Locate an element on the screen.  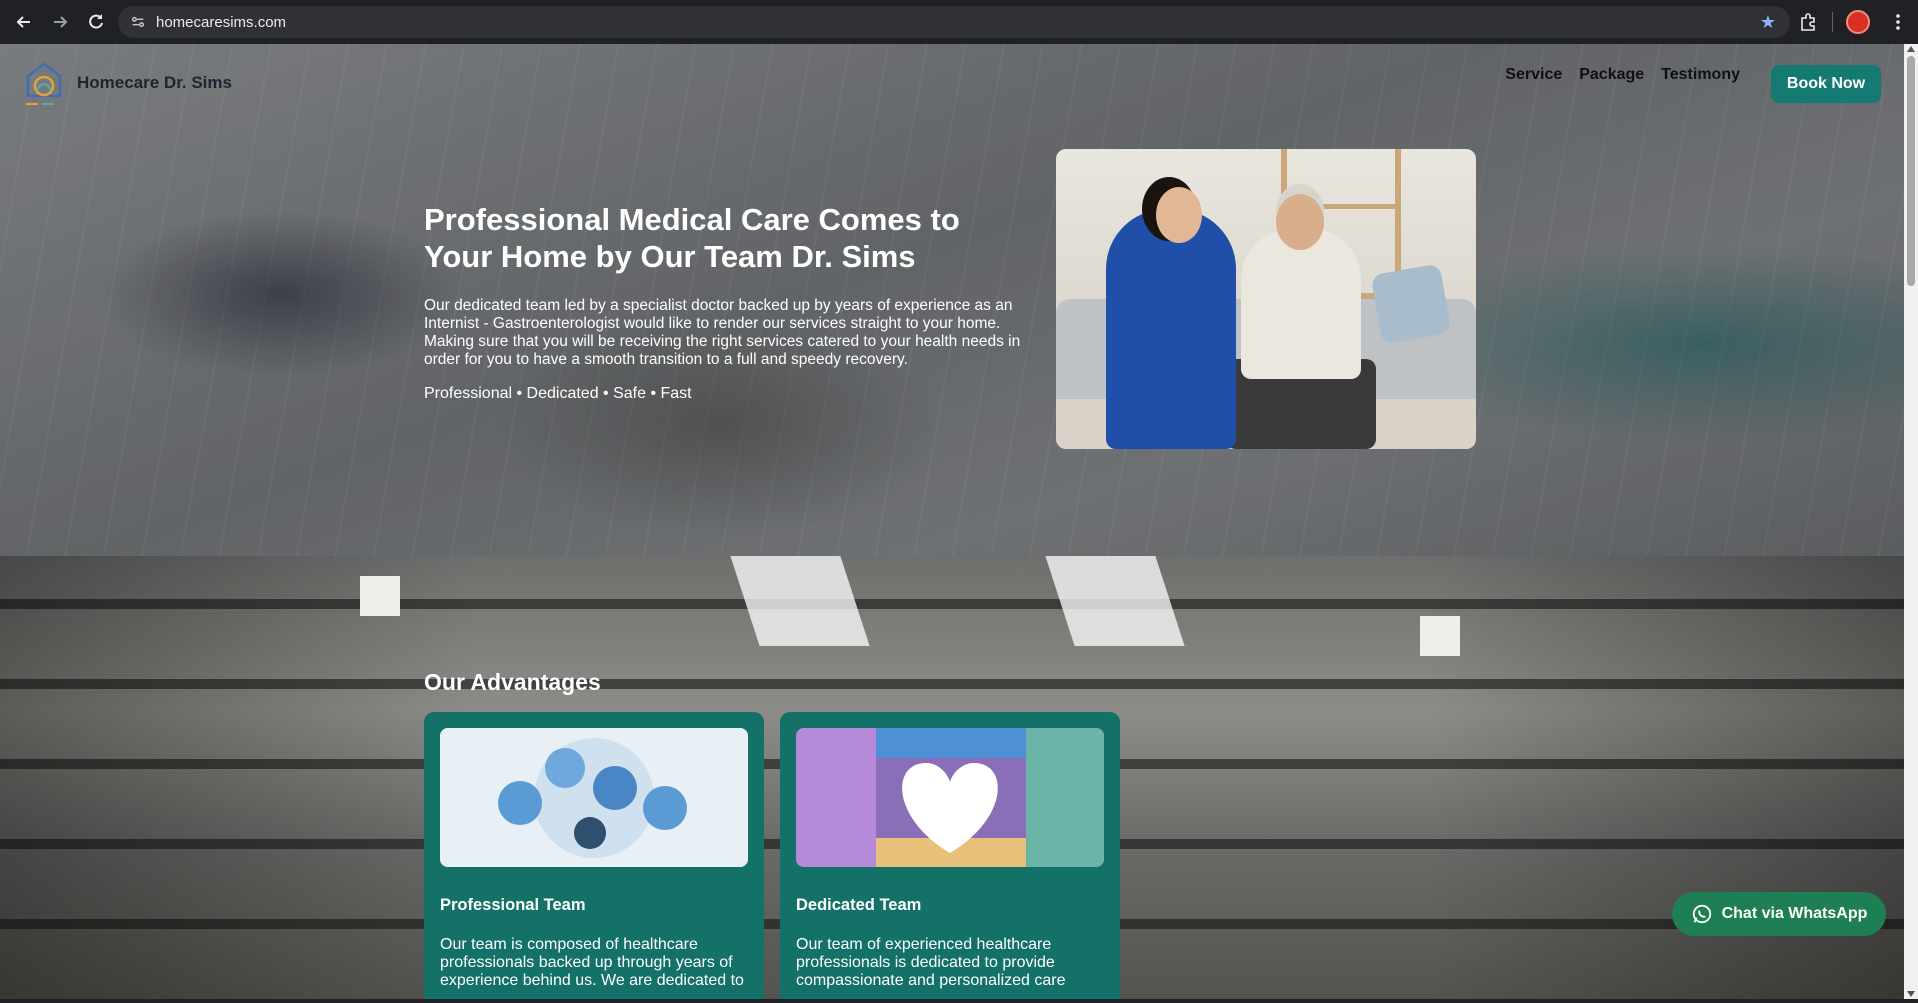
nurse-graphic is located at coordinates (1171, 329).